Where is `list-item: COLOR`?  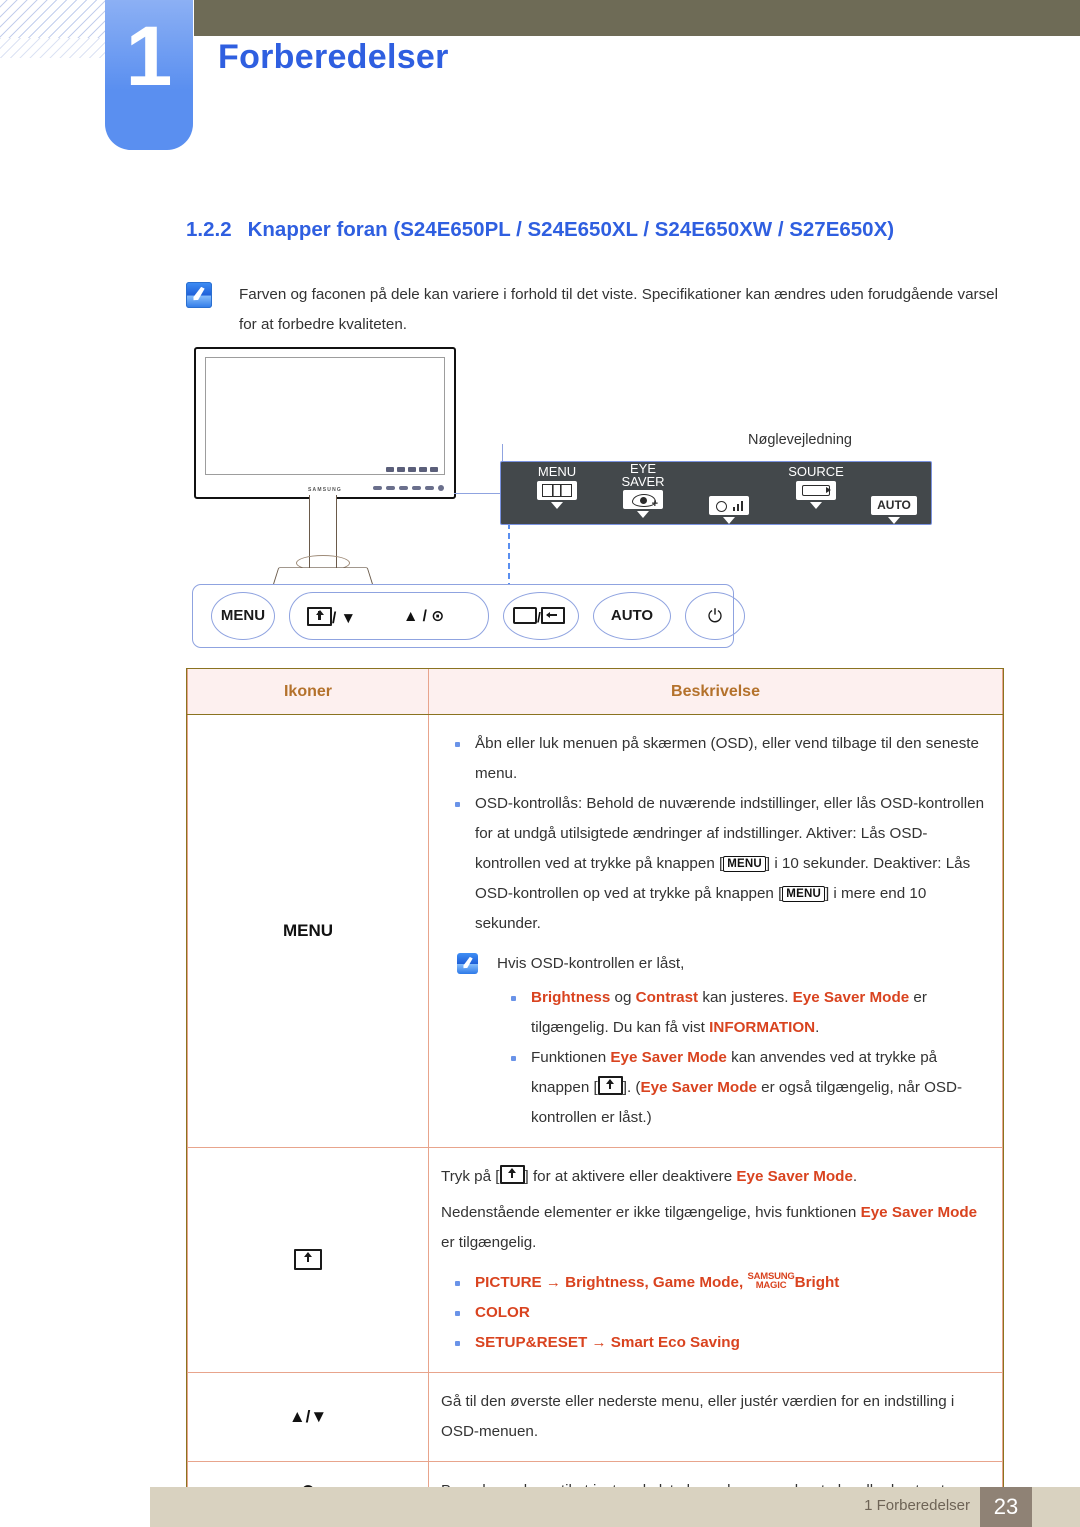
list-item: COLOR is located at coordinates (713, 1313).